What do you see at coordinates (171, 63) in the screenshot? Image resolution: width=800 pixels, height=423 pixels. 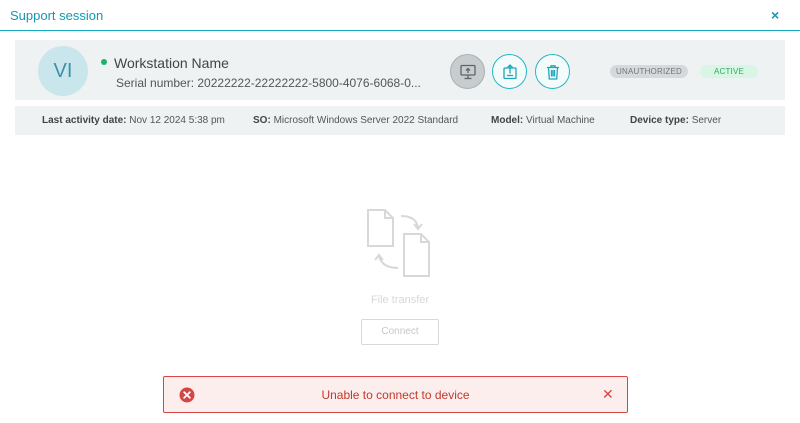 I see `device-name: Workstation Name` at bounding box center [171, 63].